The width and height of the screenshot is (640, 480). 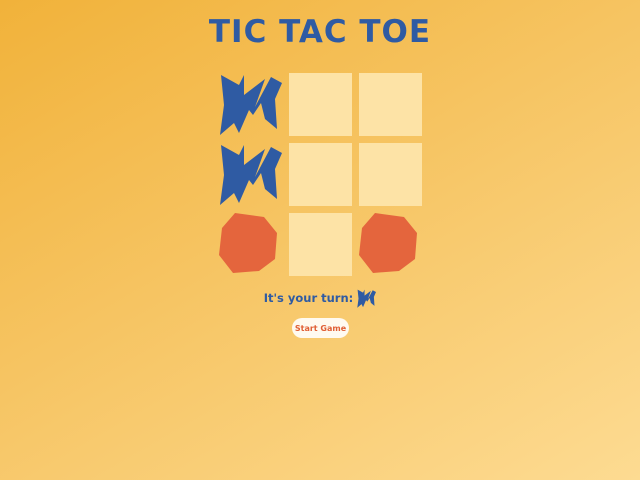 I want to click on start-game-button: Start Game, so click(x=320, y=328).